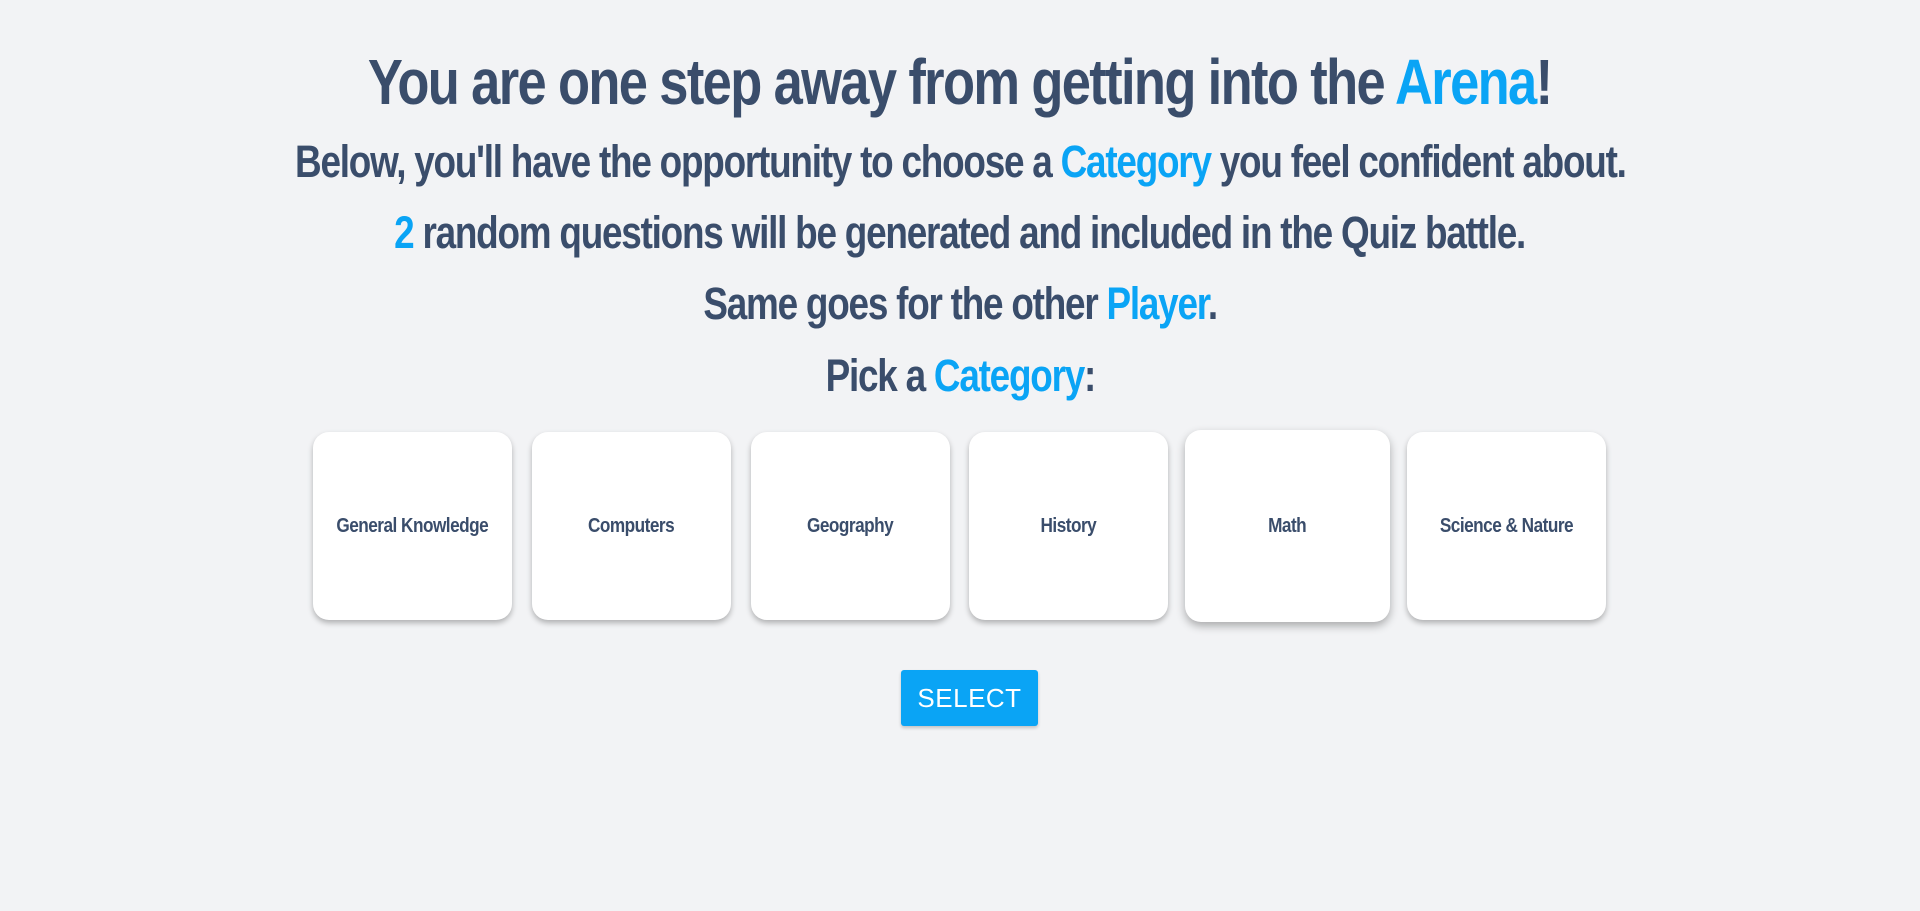 This screenshot has width=1920, height=911. I want to click on category-card-label: History, so click(1068, 525).